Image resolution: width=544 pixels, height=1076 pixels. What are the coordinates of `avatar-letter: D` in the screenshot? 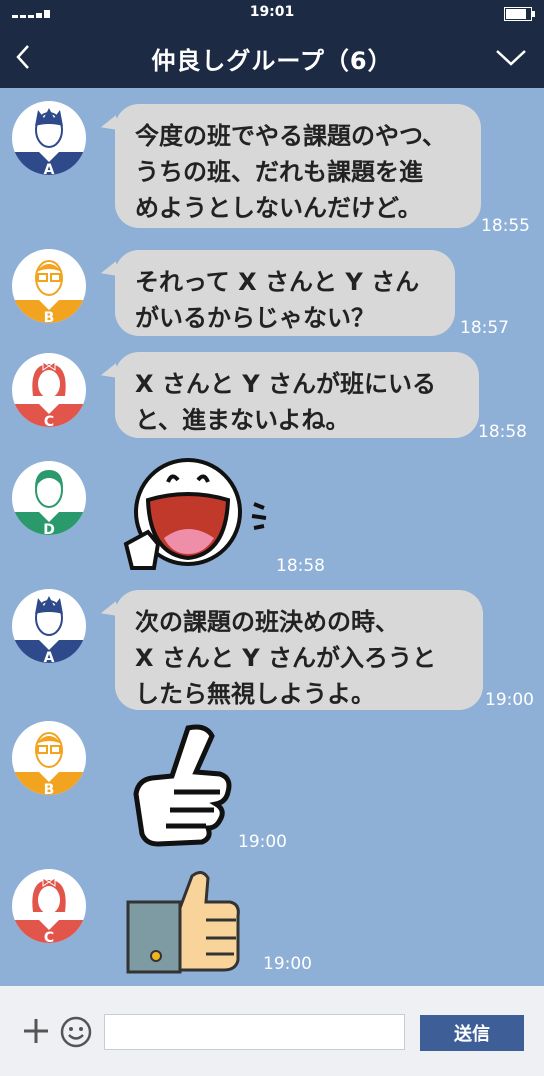 It's located at (49, 529).